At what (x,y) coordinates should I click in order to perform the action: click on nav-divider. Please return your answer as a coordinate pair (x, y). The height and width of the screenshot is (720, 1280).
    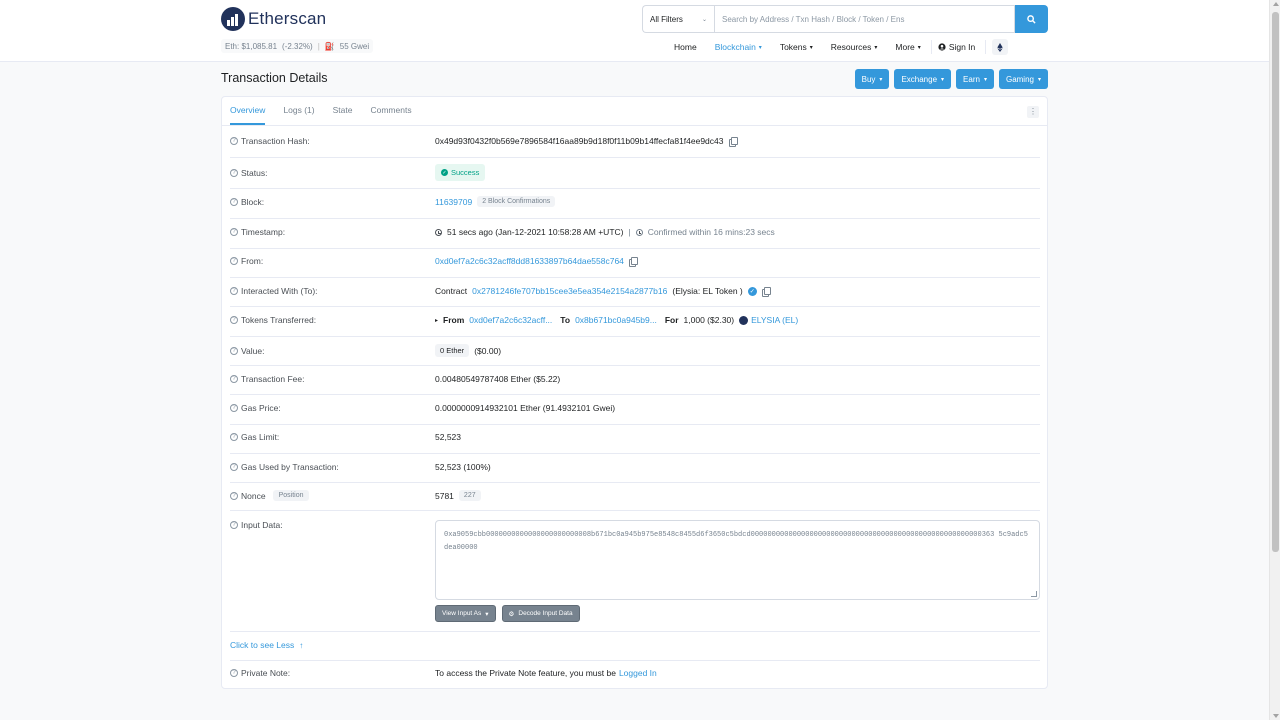
    Looking at the image, I should click on (931, 47).